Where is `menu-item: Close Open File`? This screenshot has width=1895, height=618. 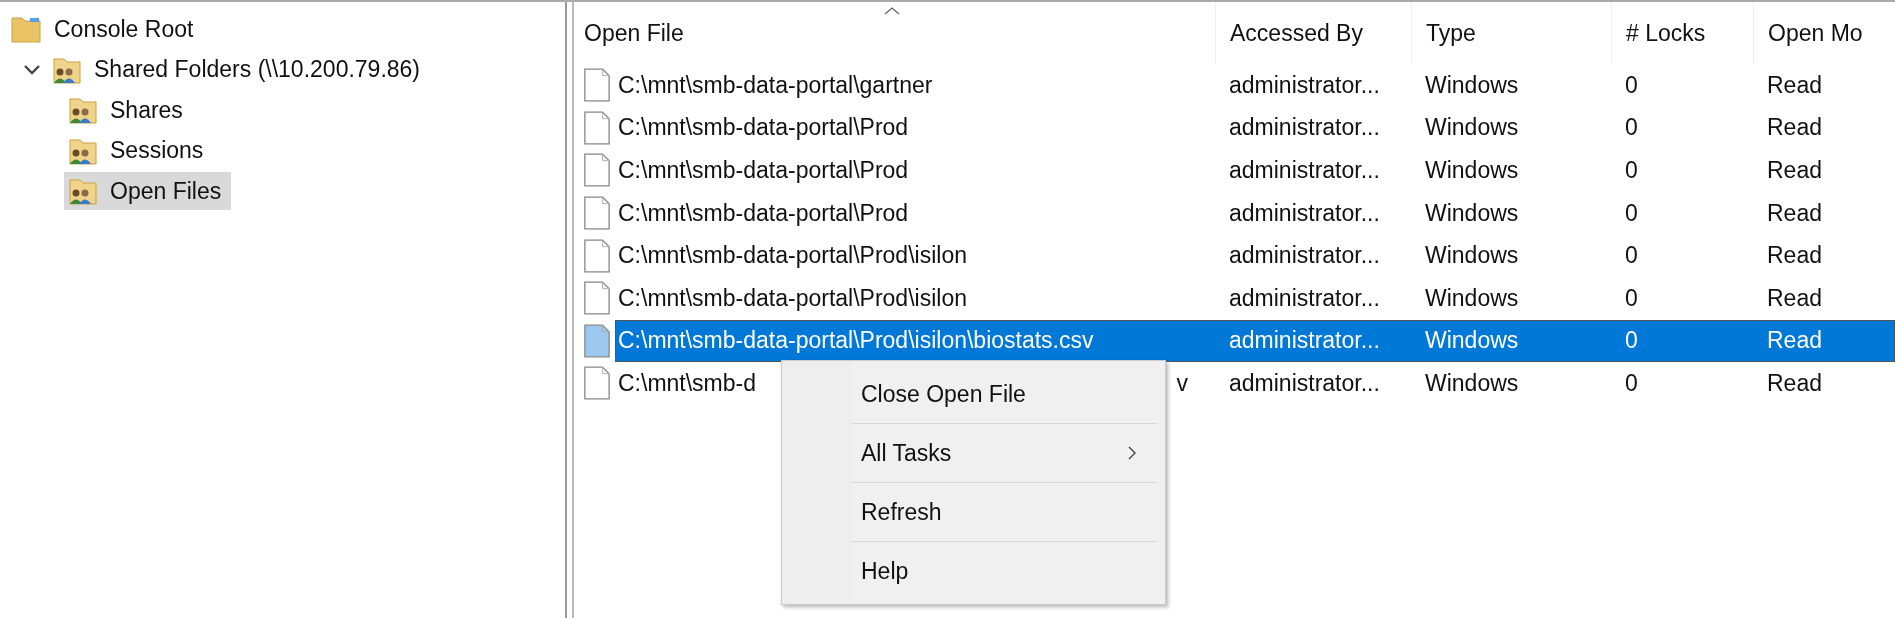 menu-item: Close Open File is located at coordinates (973, 394).